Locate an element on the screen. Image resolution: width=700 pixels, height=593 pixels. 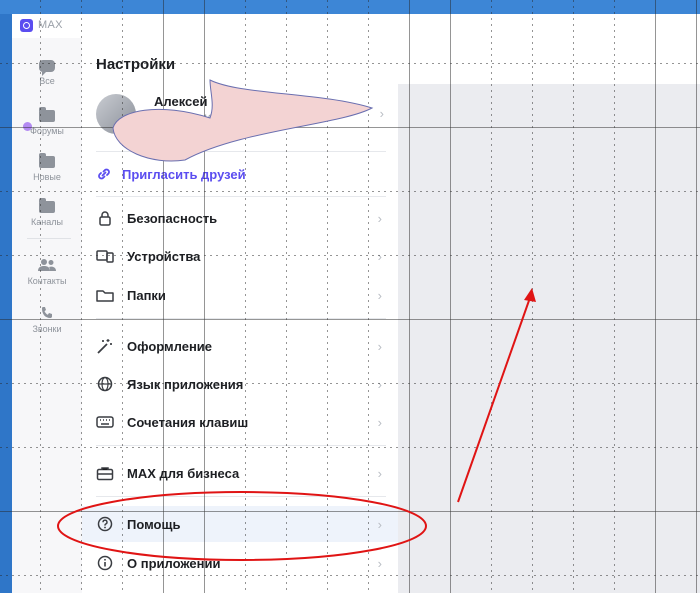
settings-item-label: Помощь is located at coordinates (154, 524).